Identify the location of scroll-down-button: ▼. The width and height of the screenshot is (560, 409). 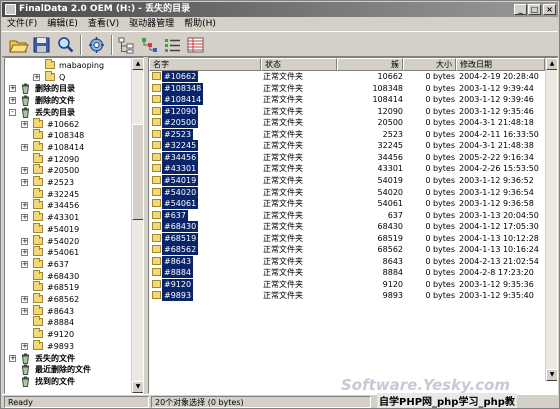
(137, 387).